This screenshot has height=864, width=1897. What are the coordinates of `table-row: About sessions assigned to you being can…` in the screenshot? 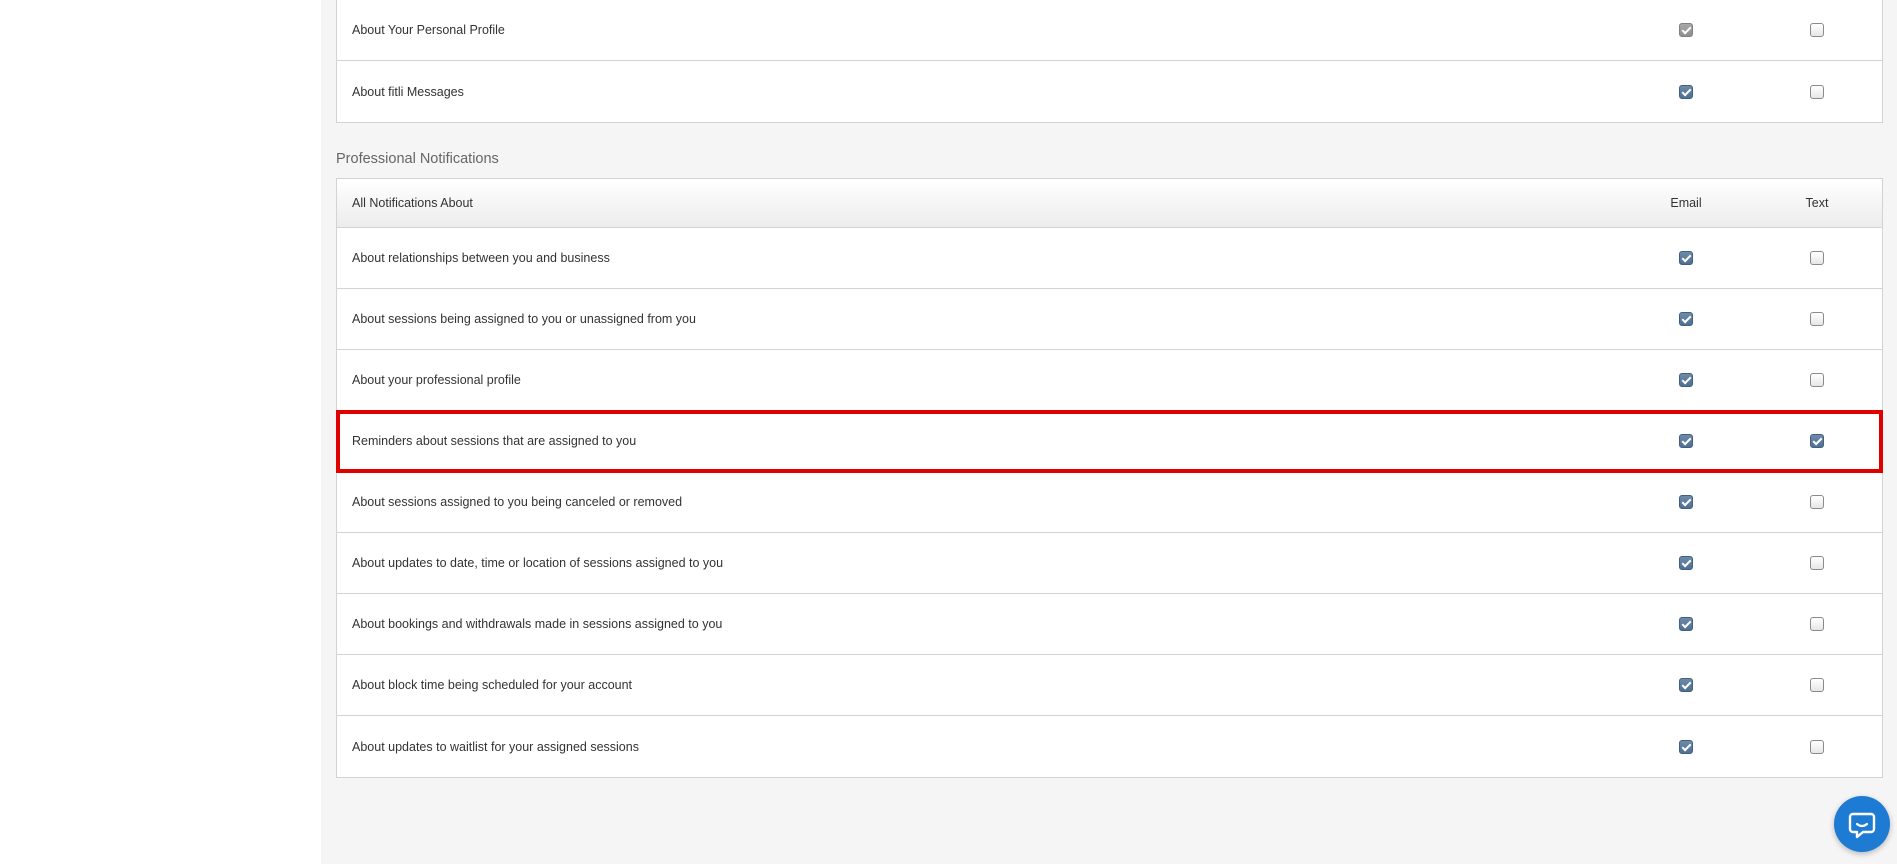 It's located at (1109, 502).